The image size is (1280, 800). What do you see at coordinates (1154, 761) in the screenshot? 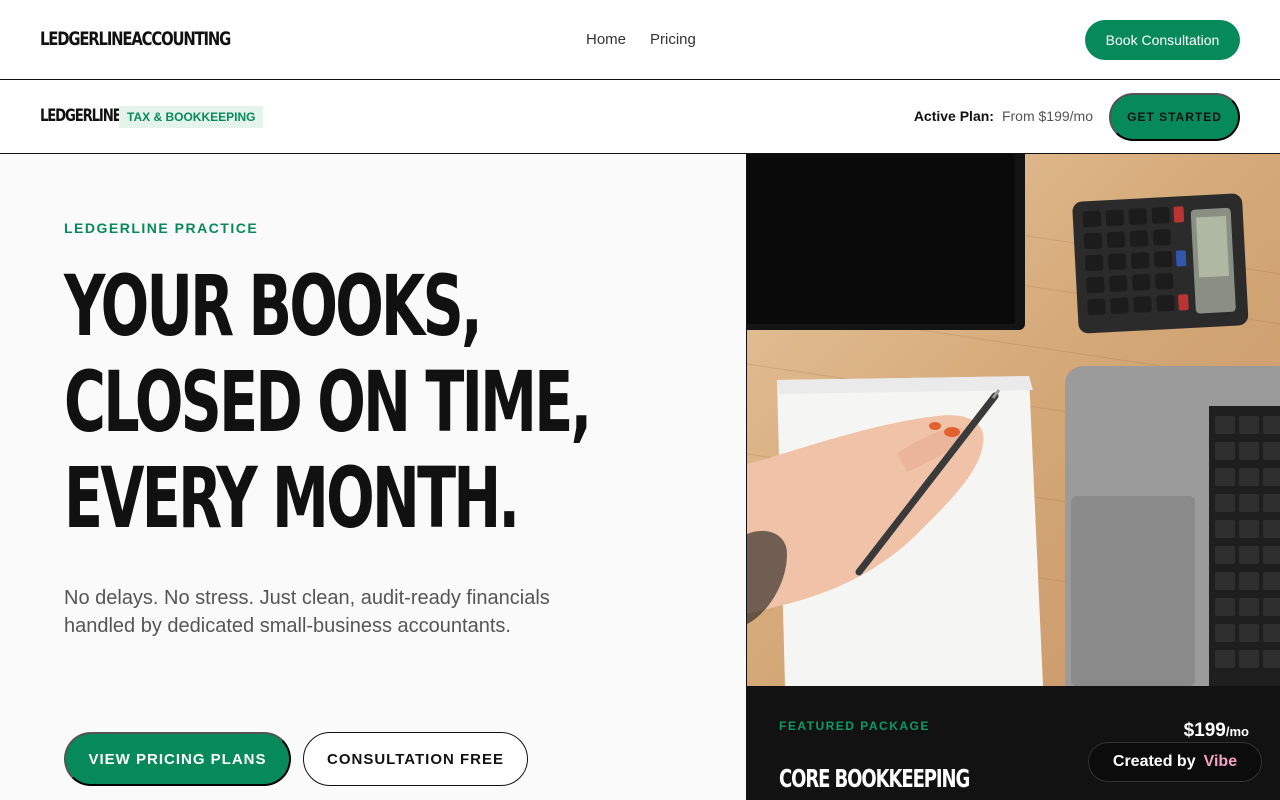
I see `badge-prefix: Created by` at bounding box center [1154, 761].